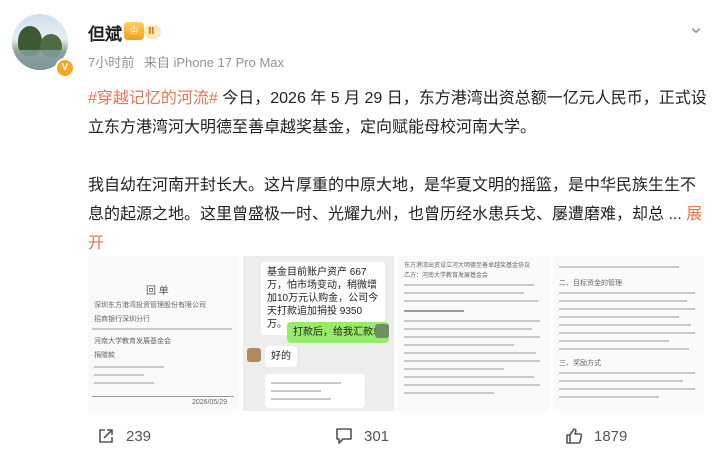  Describe the element at coordinates (162, 329) in the screenshot. I see `receipt-rule` at that location.